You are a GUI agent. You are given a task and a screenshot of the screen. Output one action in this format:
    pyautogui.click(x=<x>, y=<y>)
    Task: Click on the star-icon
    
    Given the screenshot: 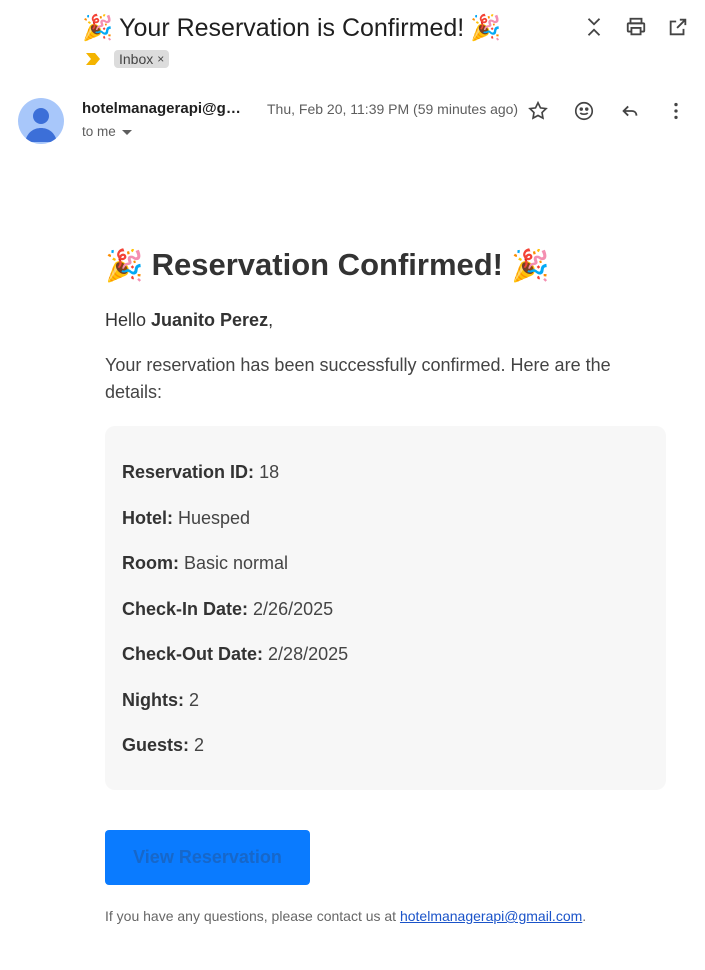 What is the action you would take?
    pyautogui.click(x=538, y=111)
    